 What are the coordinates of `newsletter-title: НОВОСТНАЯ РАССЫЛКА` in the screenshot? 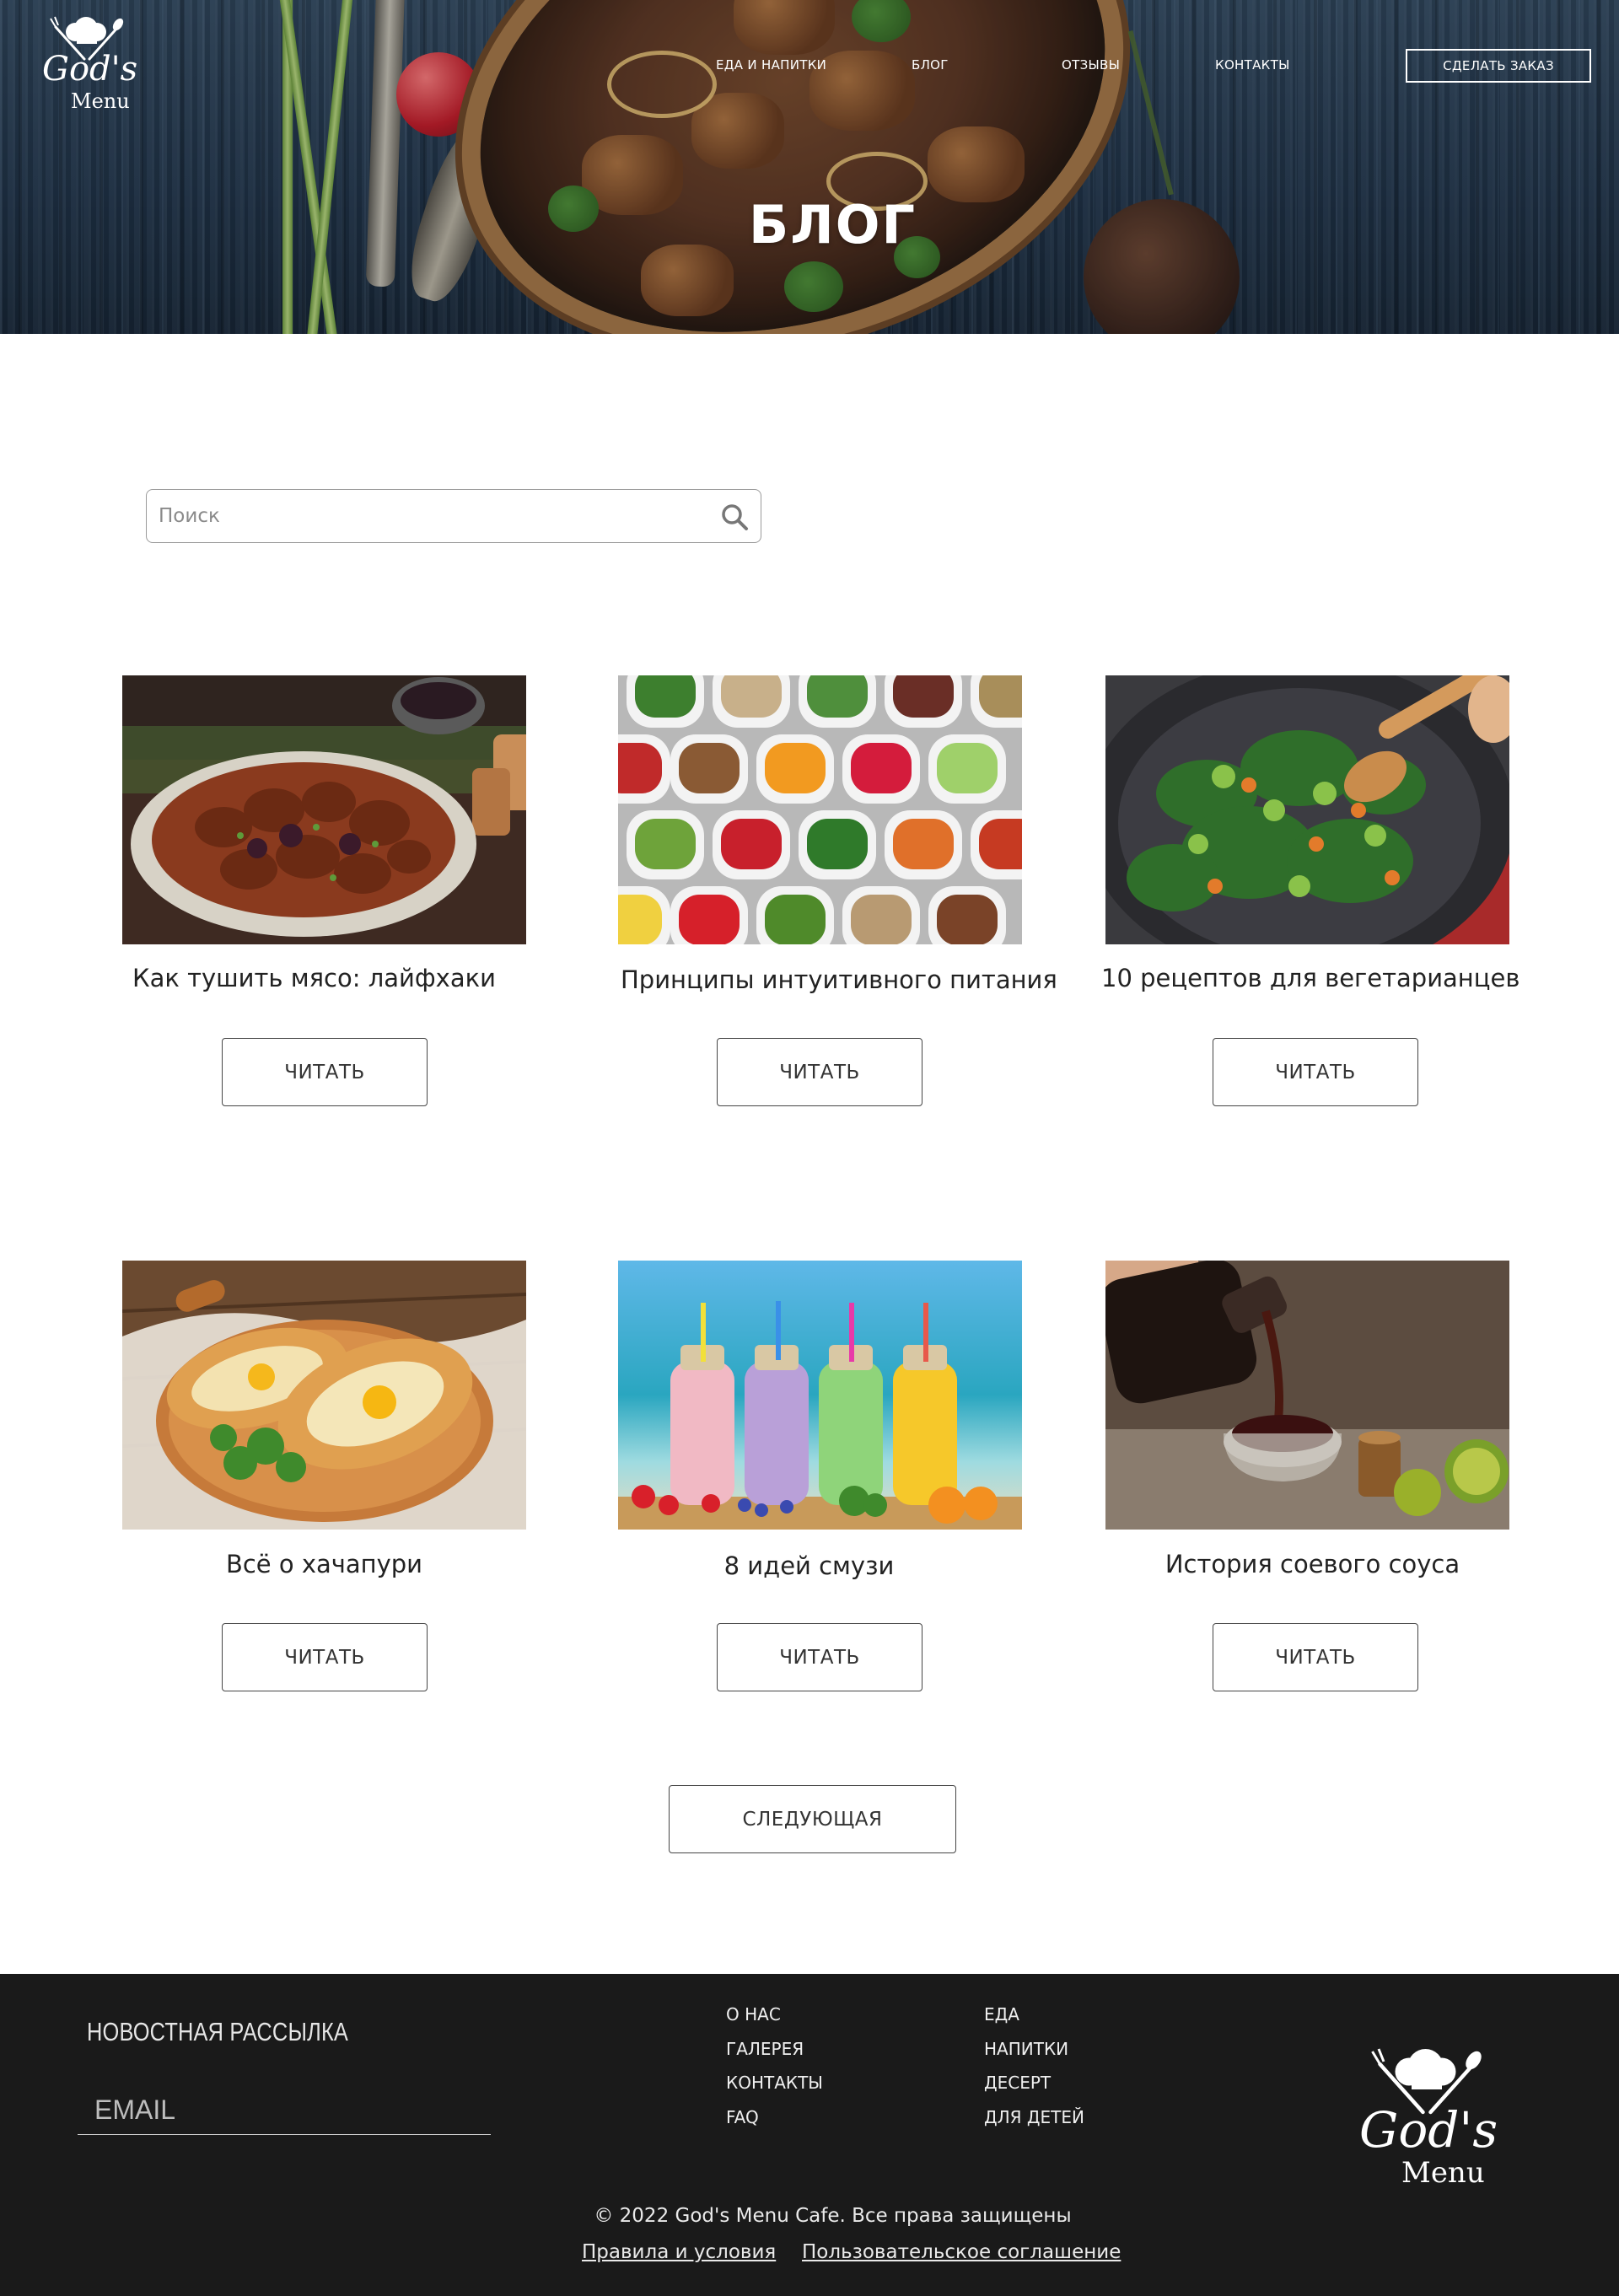 It's located at (218, 2031).